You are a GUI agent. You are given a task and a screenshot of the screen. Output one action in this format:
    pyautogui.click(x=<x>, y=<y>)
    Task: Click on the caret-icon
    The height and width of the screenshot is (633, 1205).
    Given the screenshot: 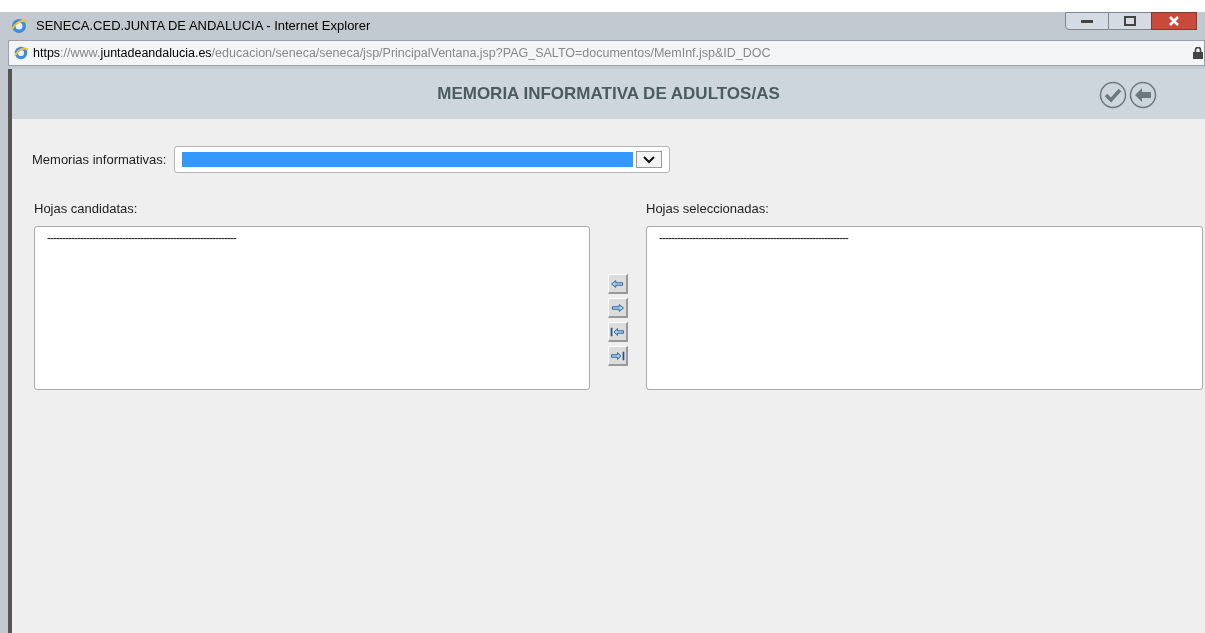 What is the action you would take?
    pyautogui.click(x=649, y=159)
    